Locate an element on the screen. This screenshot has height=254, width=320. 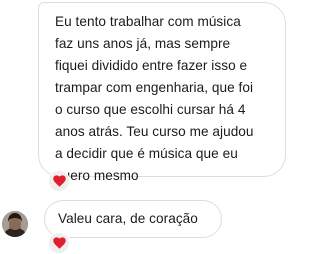
message-text: Valeu cara, de coração is located at coordinates (128, 218).